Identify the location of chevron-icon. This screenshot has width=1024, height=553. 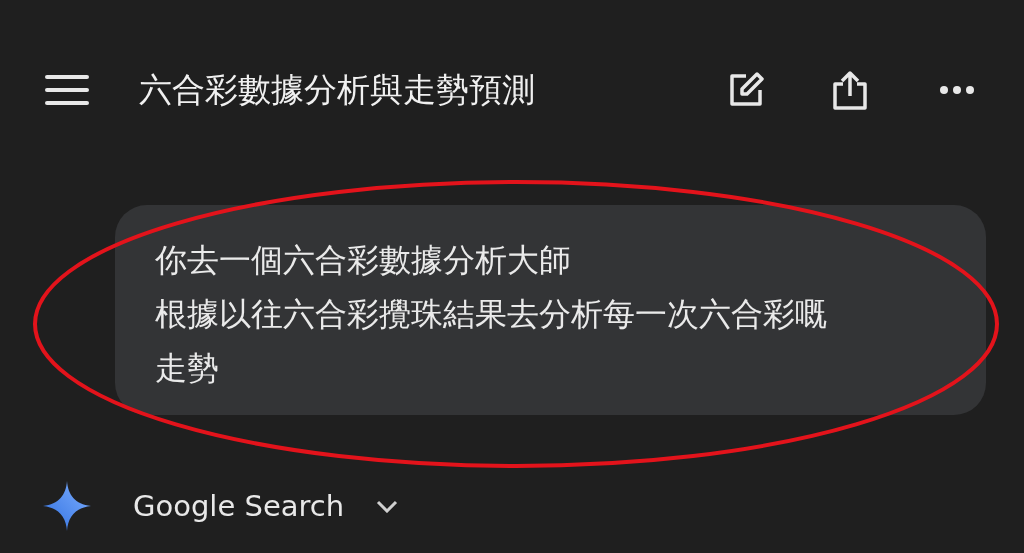
(387, 506).